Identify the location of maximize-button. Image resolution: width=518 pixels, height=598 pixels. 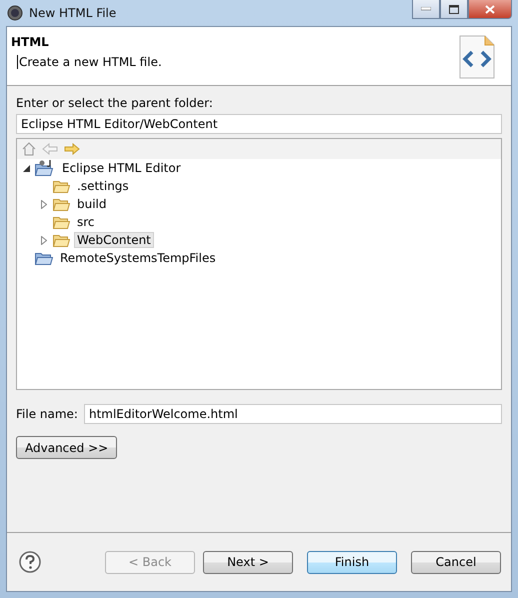
(454, 9).